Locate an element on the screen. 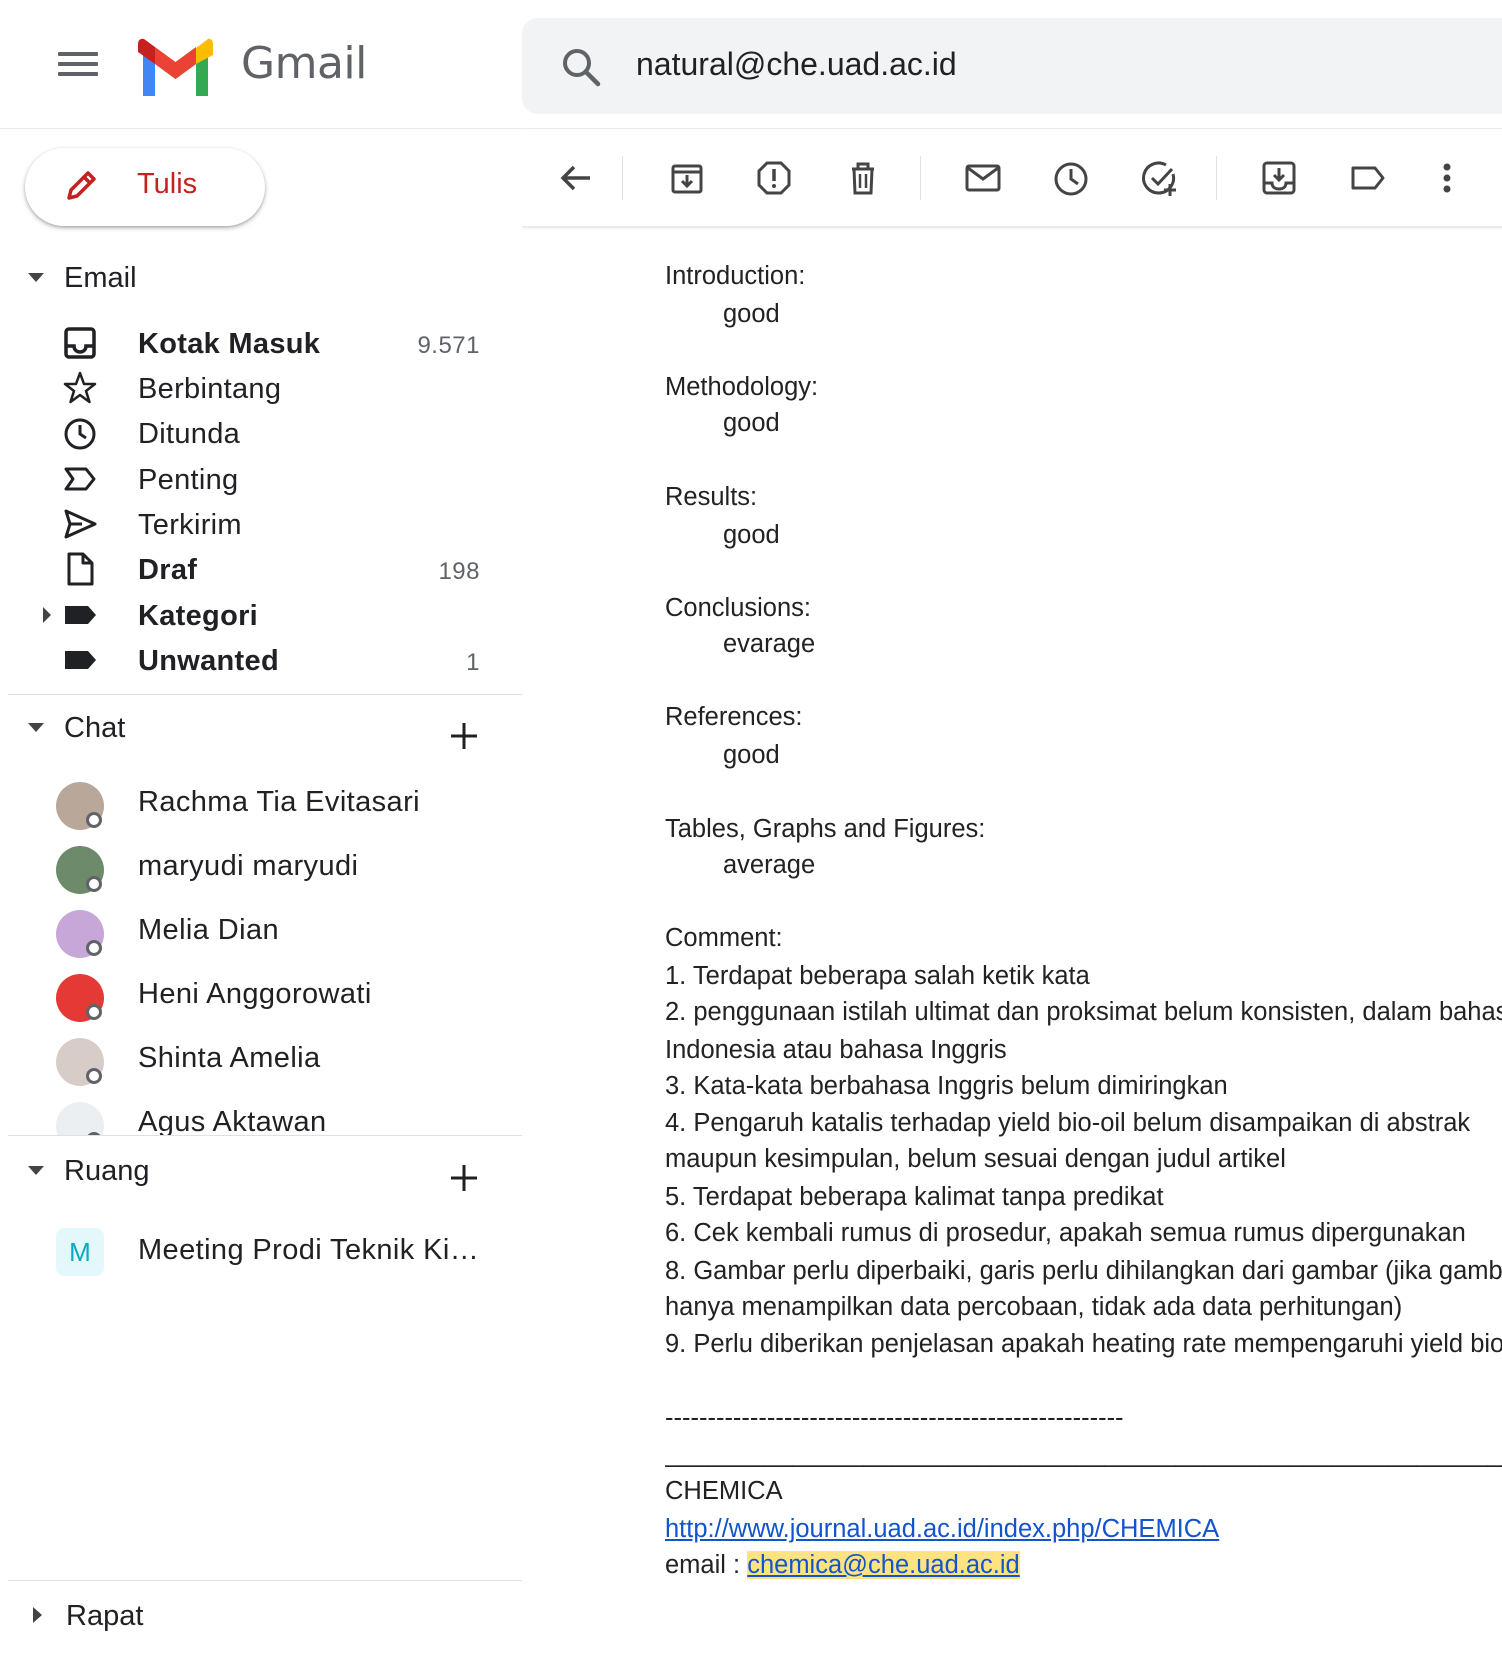 This screenshot has width=1502, height=1661. main-menu-icon is located at coordinates (78, 66).